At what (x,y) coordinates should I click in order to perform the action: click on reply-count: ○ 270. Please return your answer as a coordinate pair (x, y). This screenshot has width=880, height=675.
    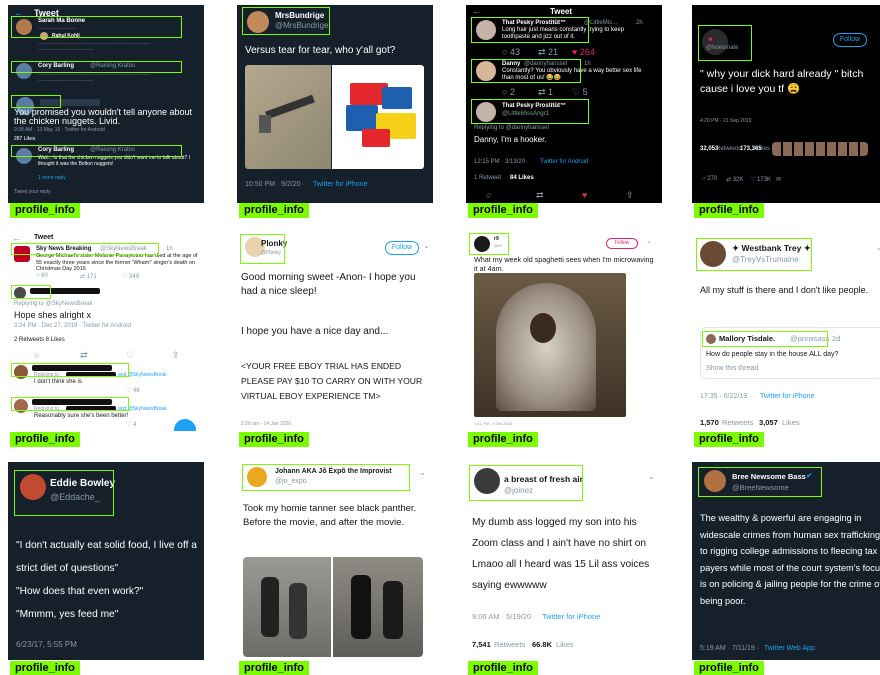
    Looking at the image, I should click on (709, 179).